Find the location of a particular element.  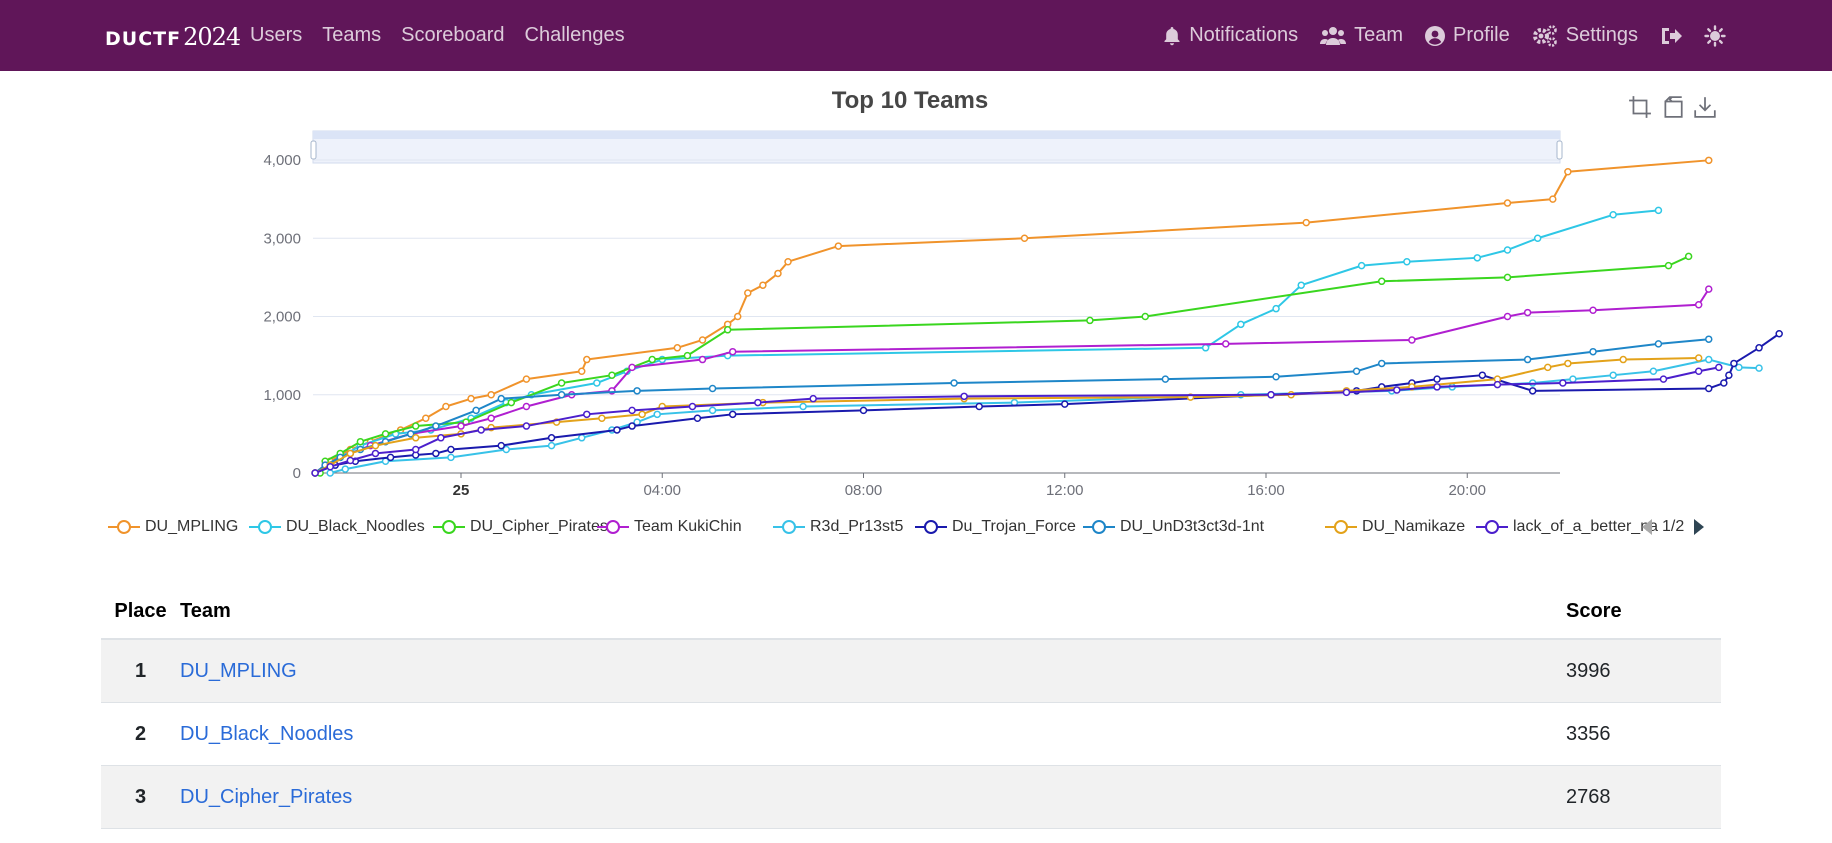

legend-item: lack_of_a_better_name is located at coordinates (1567, 527).